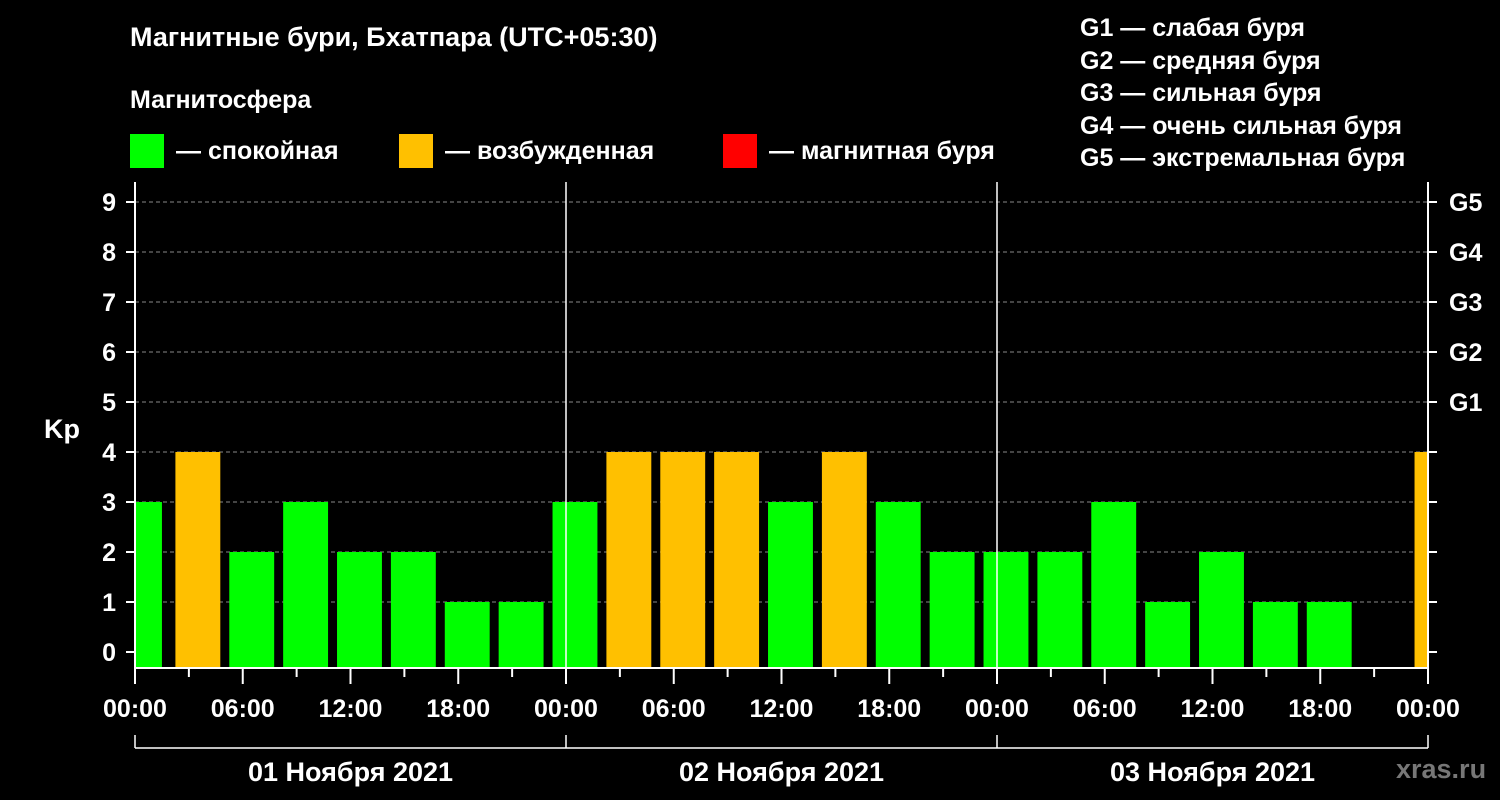 The width and height of the screenshot is (1500, 800). What do you see at coordinates (109, 503) in the screenshot?
I see `y-tick-label: 3` at bounding box center [109, 503].